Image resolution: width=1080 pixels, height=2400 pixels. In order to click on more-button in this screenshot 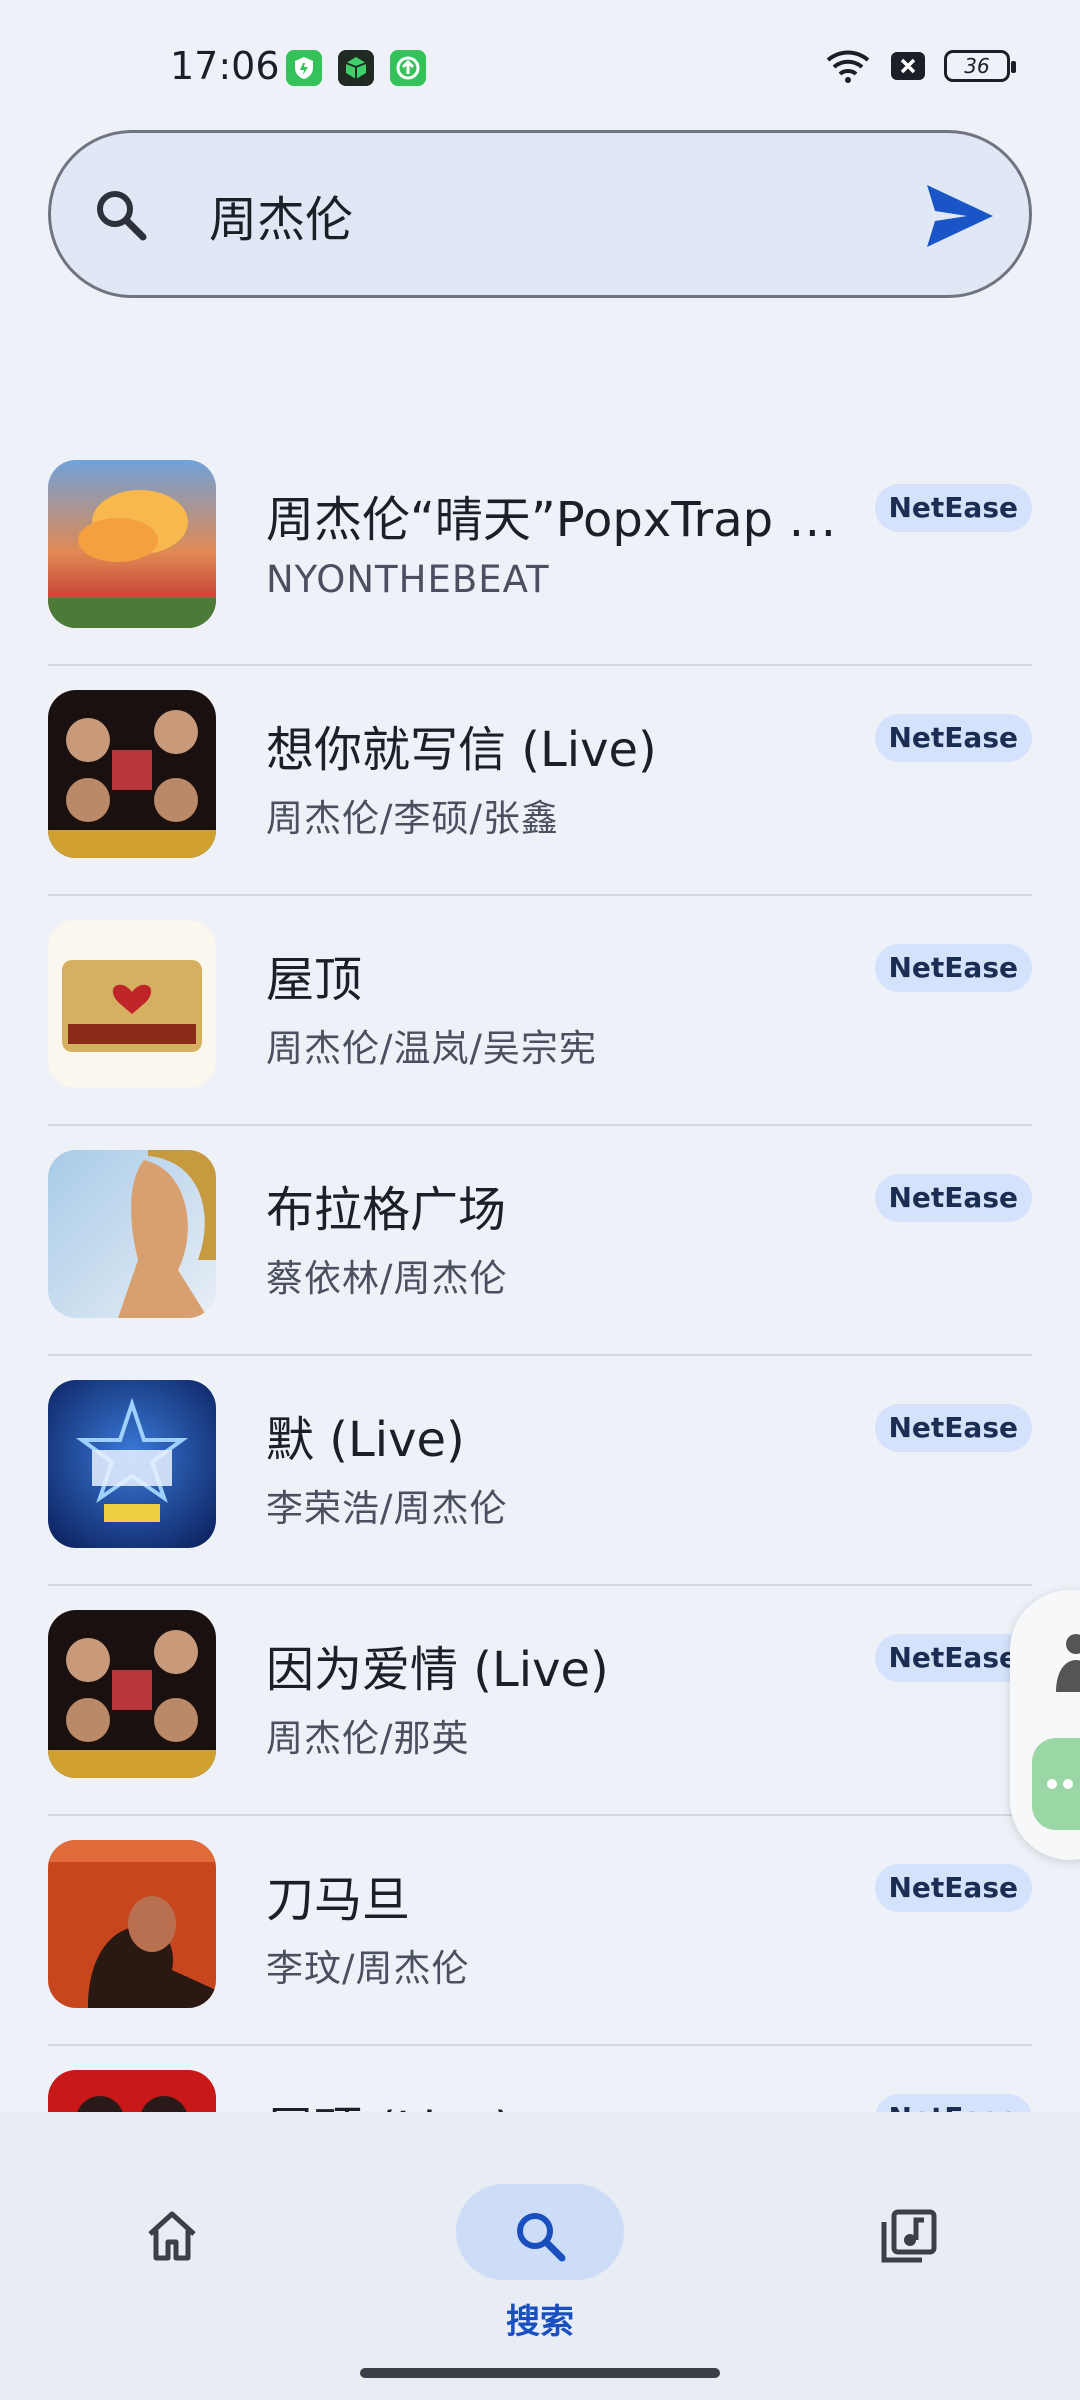, I will do `click(1056, 1784)`.